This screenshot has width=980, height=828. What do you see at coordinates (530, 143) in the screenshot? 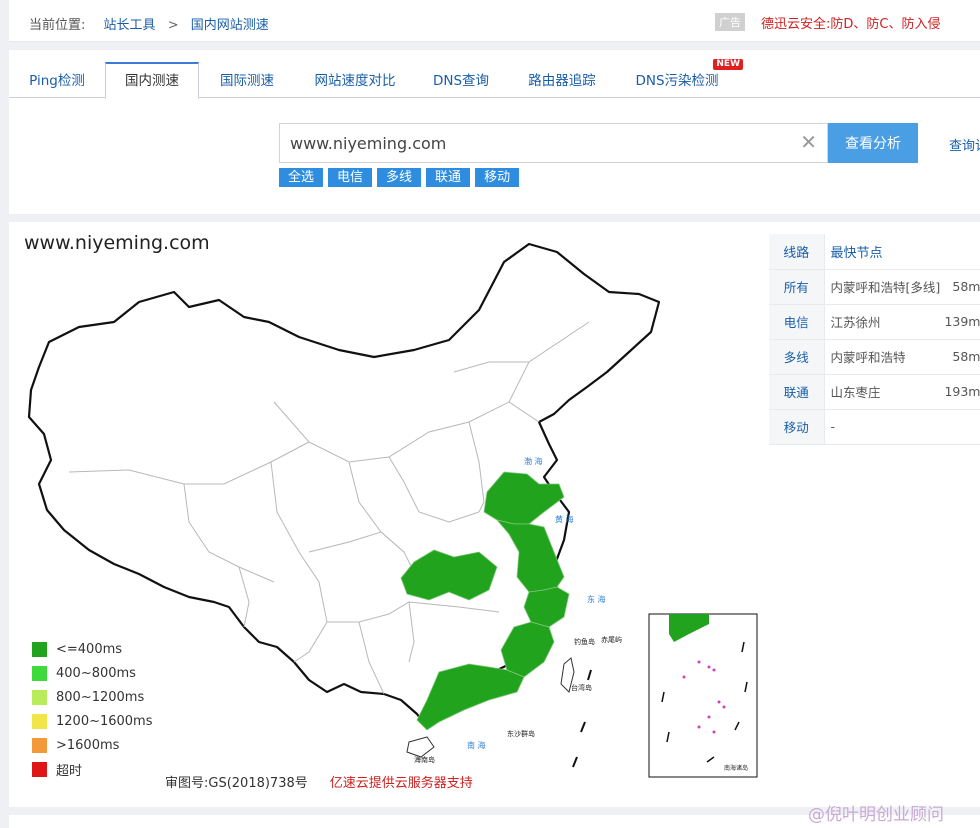
I see `url-input` at bounding box center [530, 143].